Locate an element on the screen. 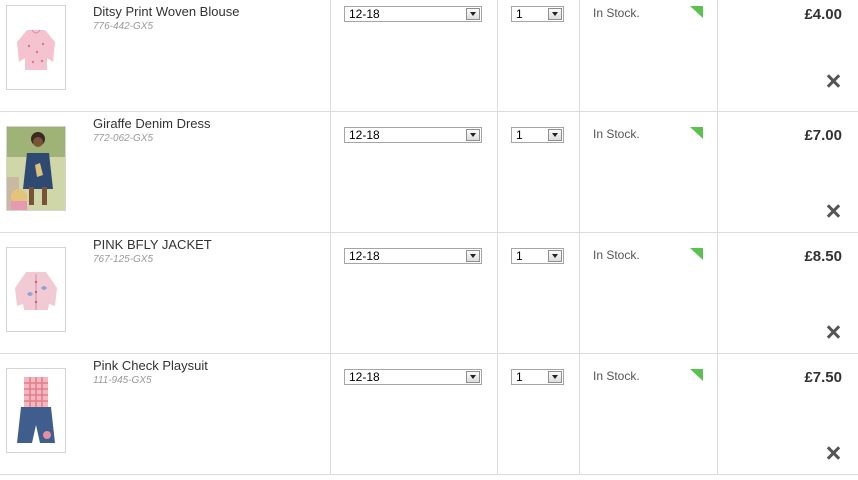  playsuit-image is located at coordinates (36, 410).